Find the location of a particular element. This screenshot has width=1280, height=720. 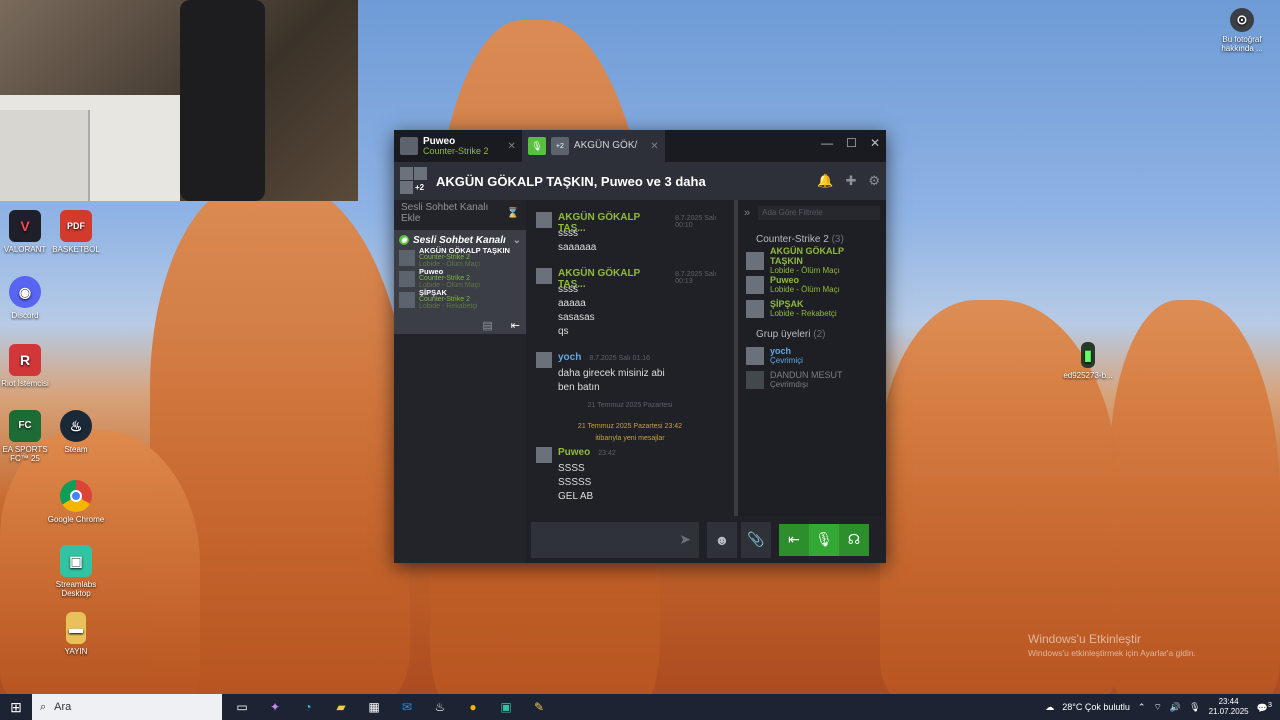

member-item: Puweo Lobide - Ölüm Maçı is located at coordinates (812, 285).